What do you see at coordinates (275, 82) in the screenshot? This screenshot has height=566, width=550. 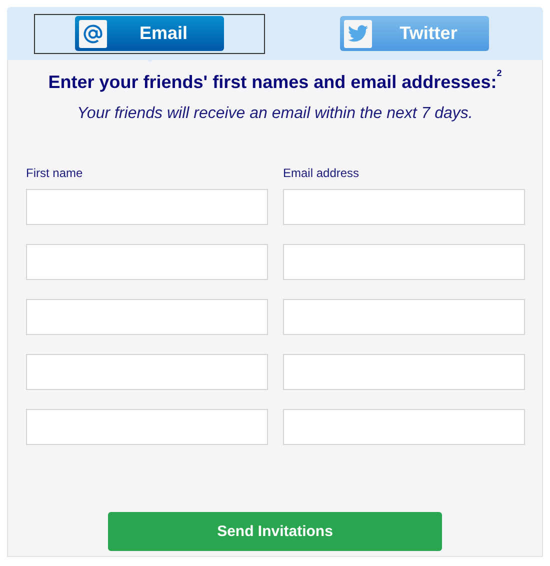 I see `form-heading: Enter your friends' first names and email addresses:$^{2}$` at bounding box center [275, 82].